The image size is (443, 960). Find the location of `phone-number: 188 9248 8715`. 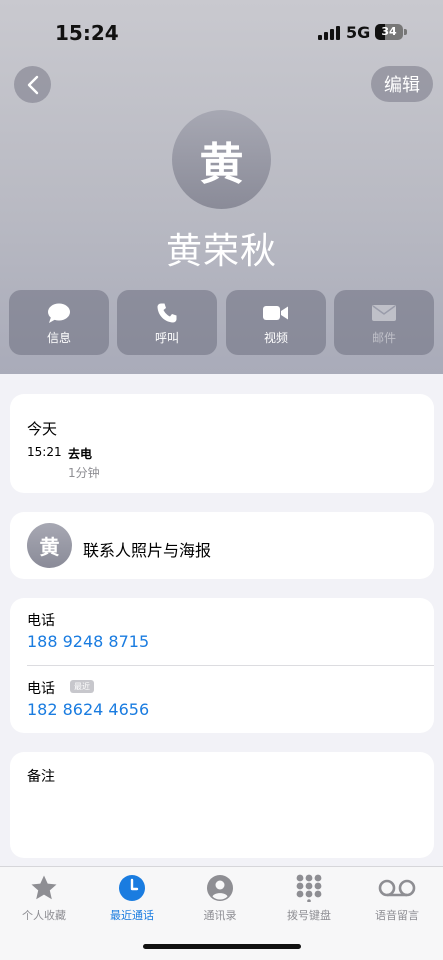

phone-number: 188 9248 8715 is located at coordinates (88, 641).